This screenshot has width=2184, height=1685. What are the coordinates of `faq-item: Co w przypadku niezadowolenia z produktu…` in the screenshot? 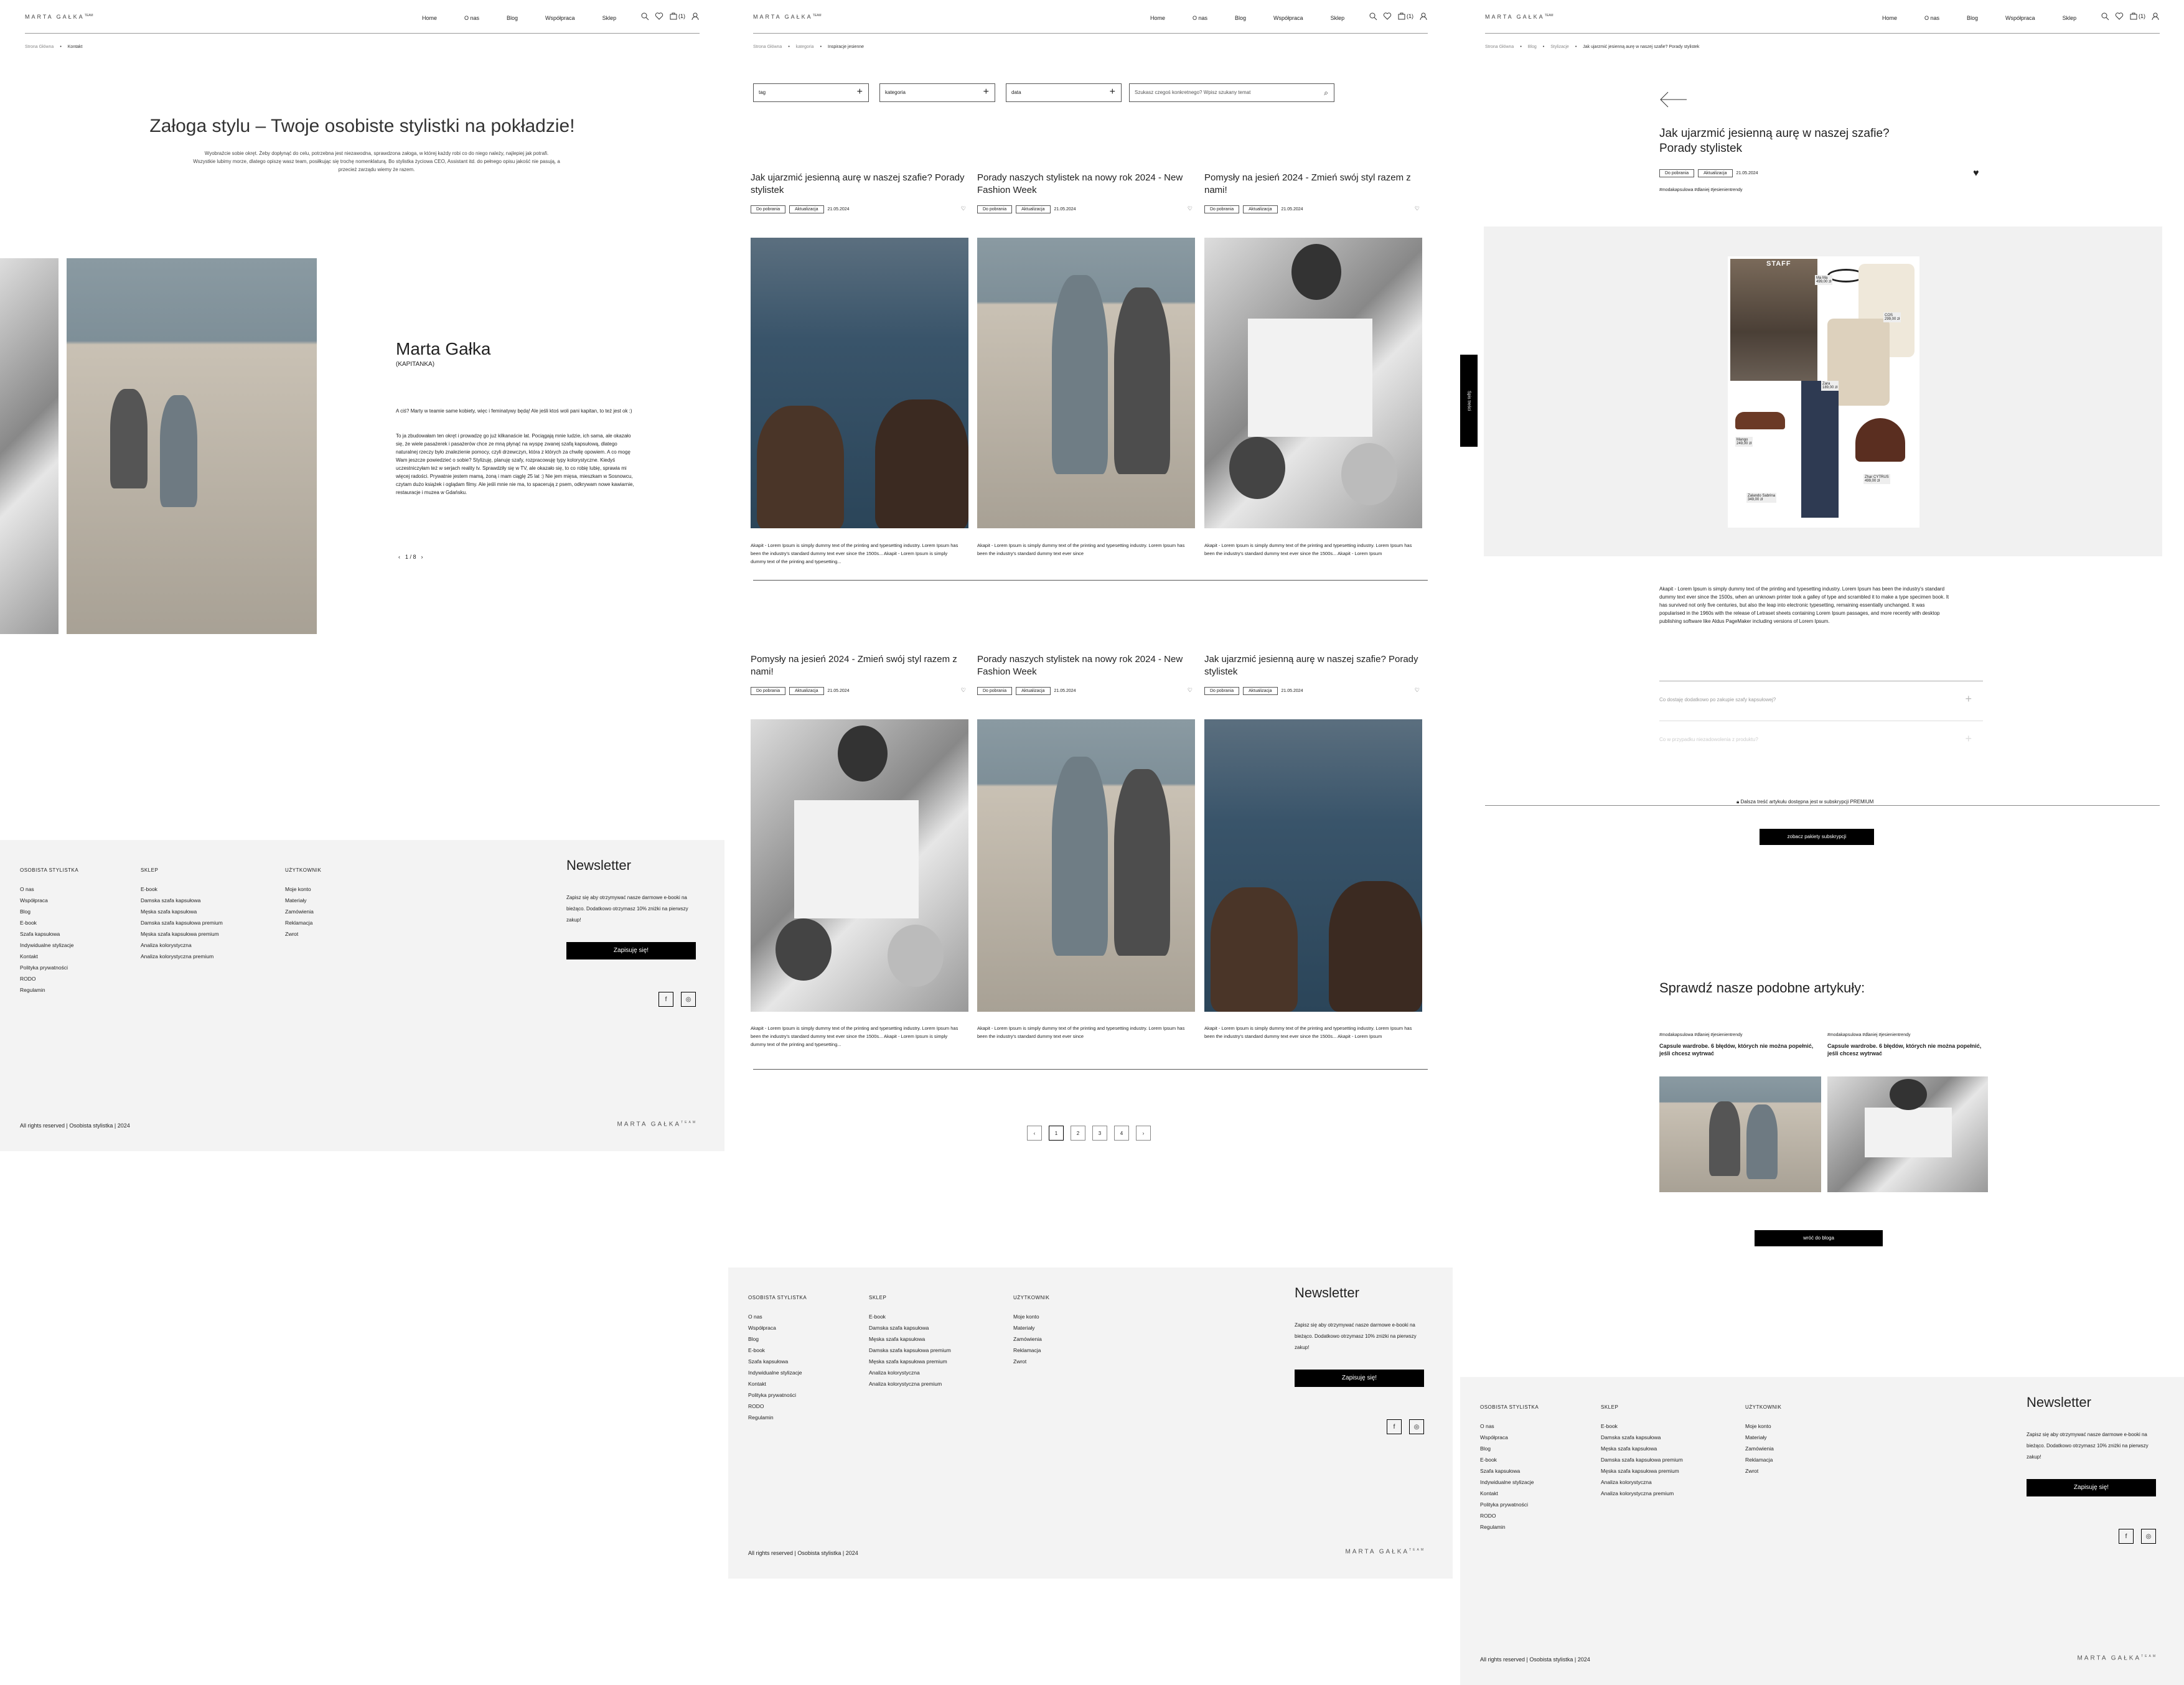 It's located at (1821, 740).